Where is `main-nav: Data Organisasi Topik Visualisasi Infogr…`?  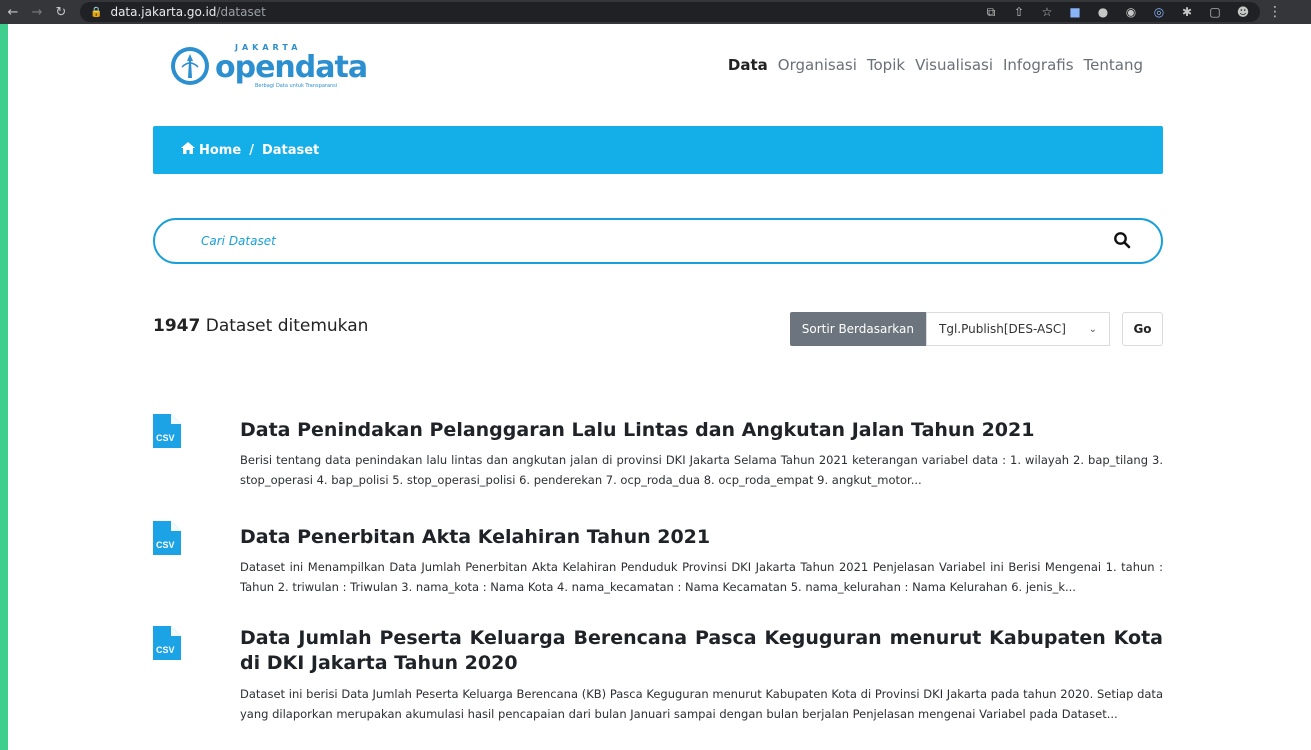 main-nav: Data Organisasi Topik Visualisasi Infogr… is located at coordinates (935, 65).